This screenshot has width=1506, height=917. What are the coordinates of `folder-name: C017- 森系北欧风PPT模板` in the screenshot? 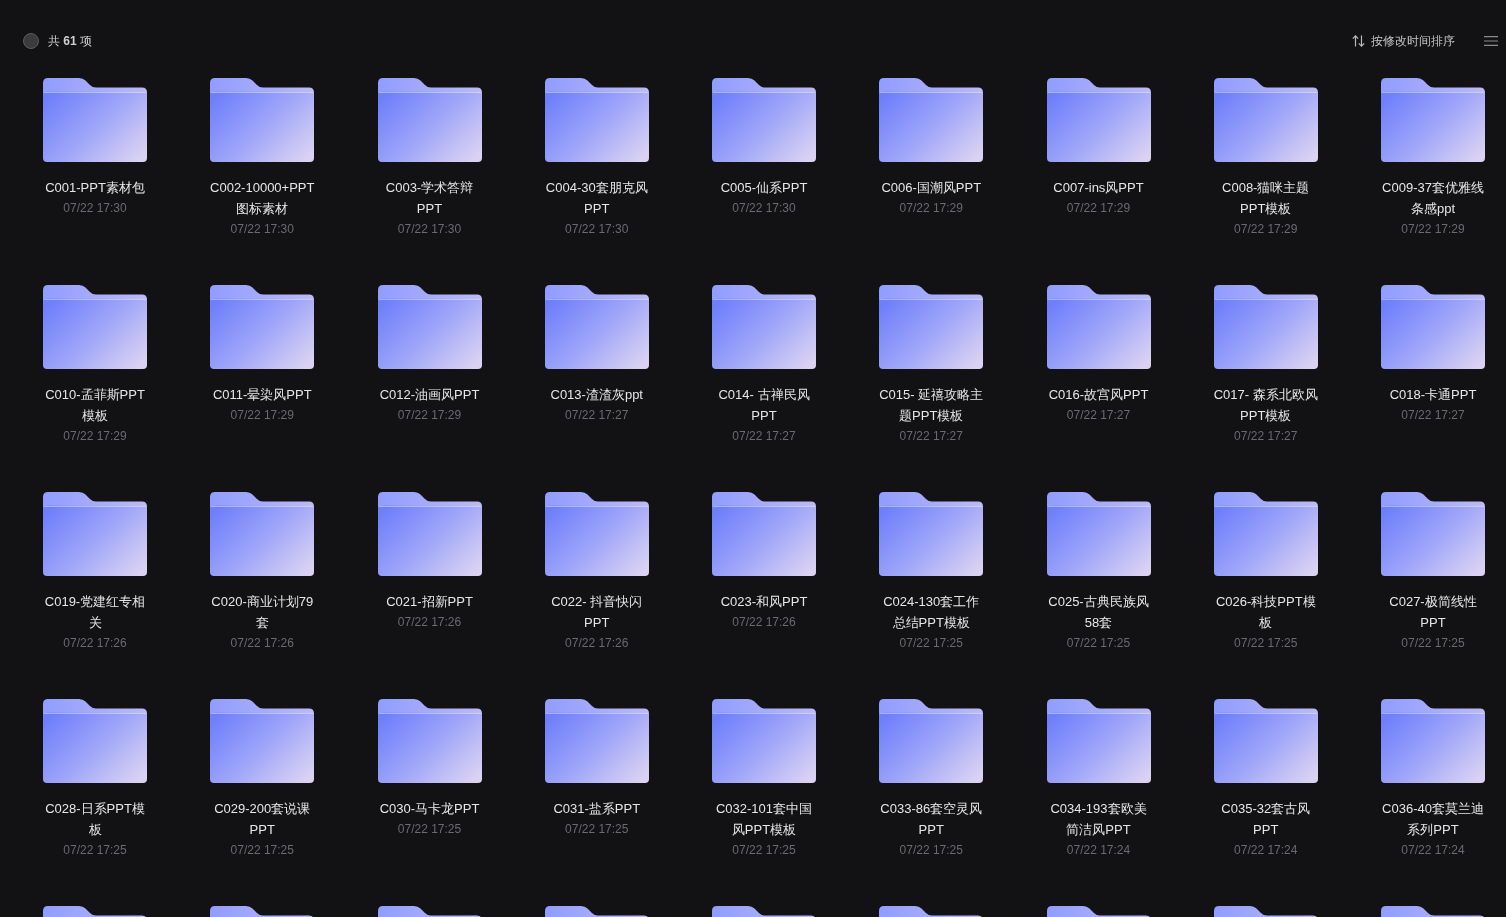 It's located at (1266, 405).